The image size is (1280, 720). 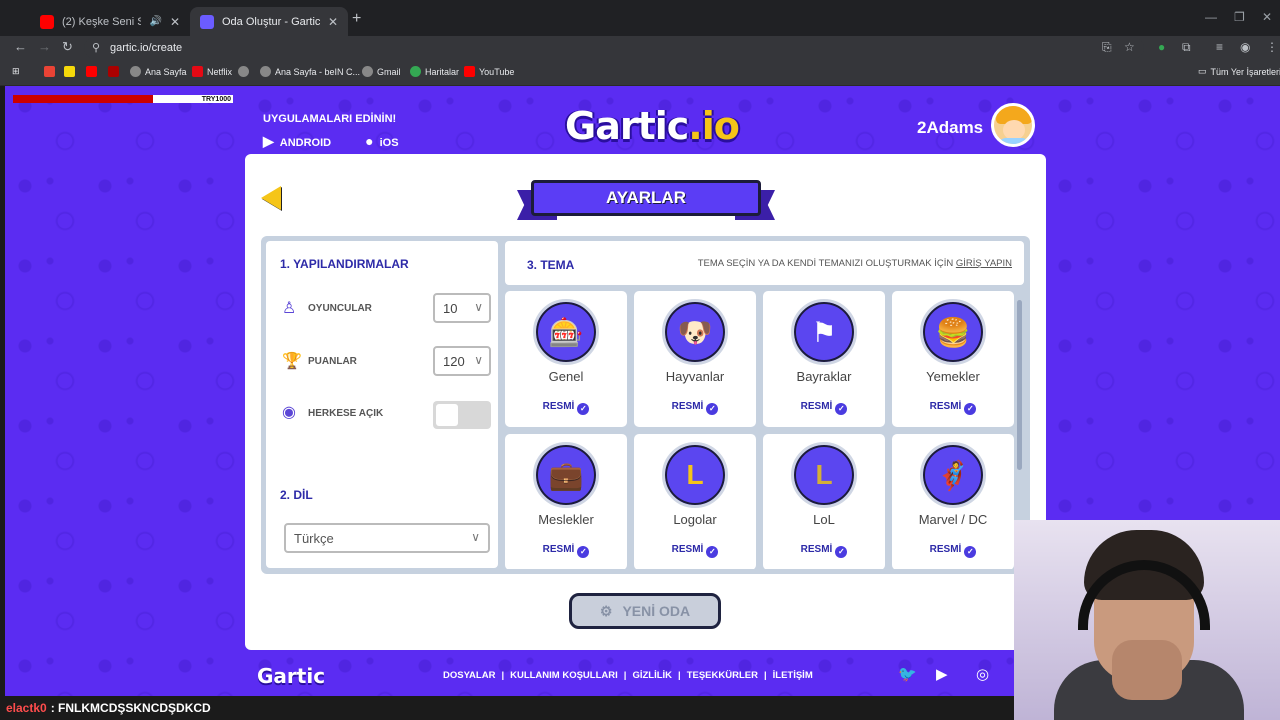 What do you see at coordinates (1129, 47) in the screenshot?
I see `bookmark-star-icon: ☆` at bounding box center [1129, 47].